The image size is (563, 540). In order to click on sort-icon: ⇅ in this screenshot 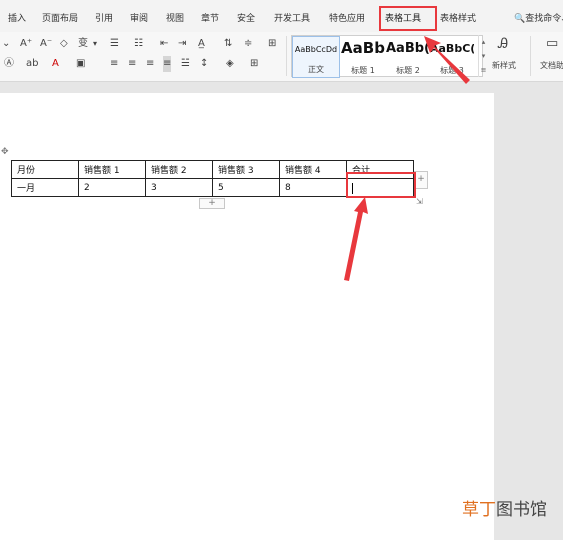, I will do `click(228, 44)`.